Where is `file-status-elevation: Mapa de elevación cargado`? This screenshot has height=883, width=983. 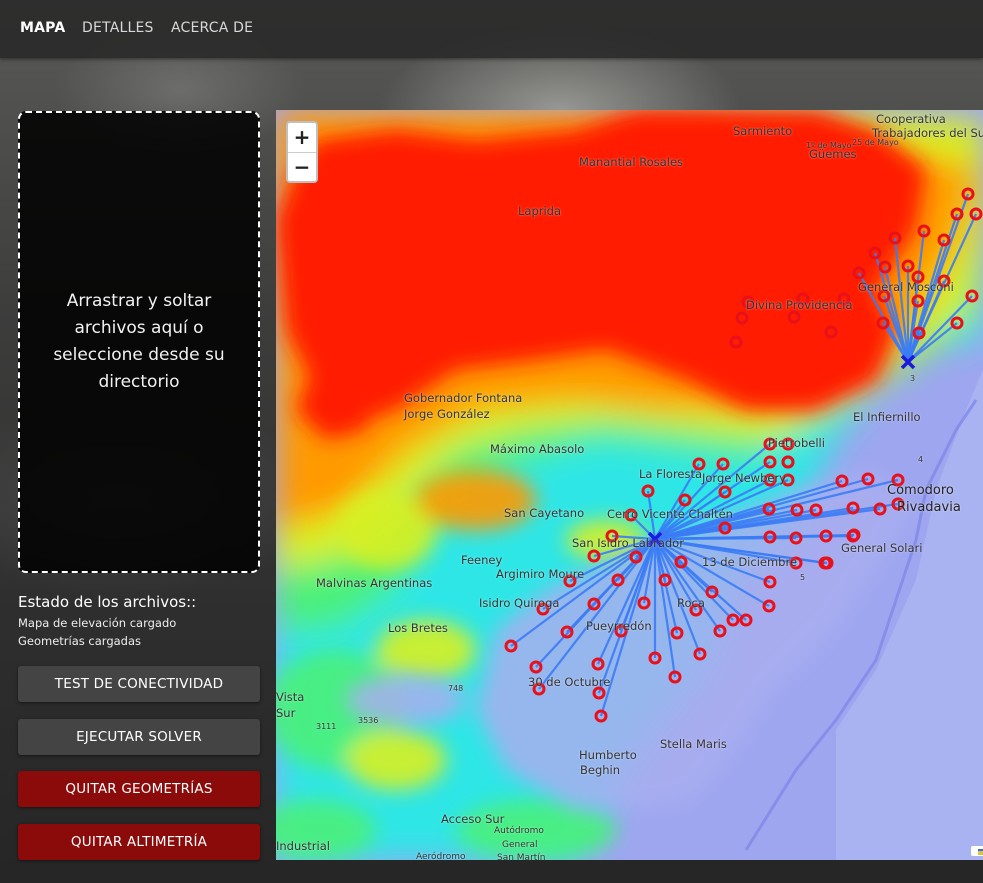
file-status-elevation: Mapa de elevación cargado is located at coordinates (97, 623).